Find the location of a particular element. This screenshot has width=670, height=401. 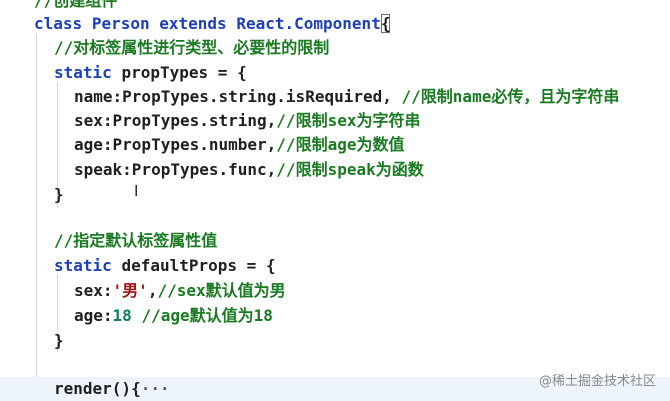

code-line-5: sex:PropTypes.string,//限制sex为字符串 is located at coordinates (247, 121).